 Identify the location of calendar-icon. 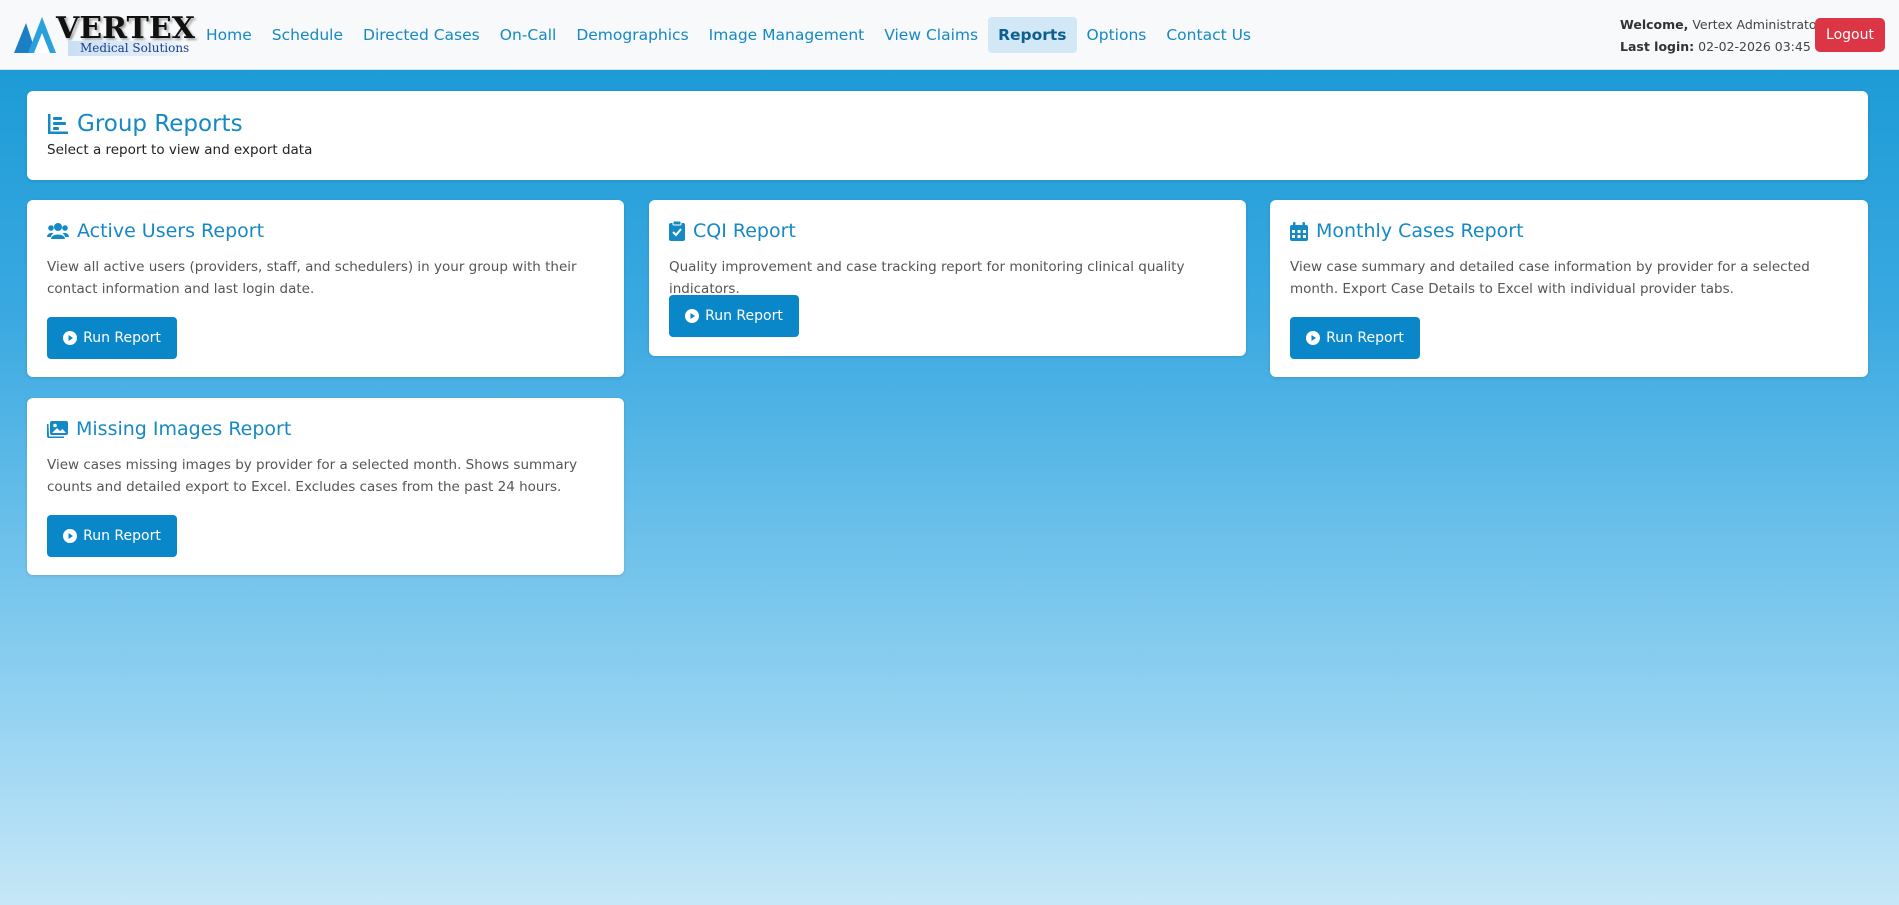
(1299, 231).